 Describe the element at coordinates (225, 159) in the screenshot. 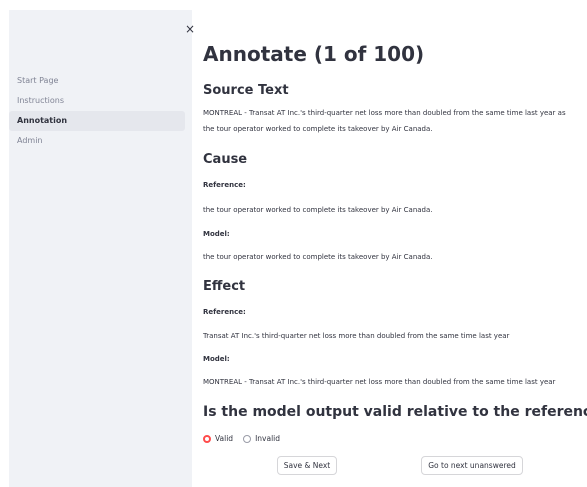

I see `cause-heading: Cause` at that location.